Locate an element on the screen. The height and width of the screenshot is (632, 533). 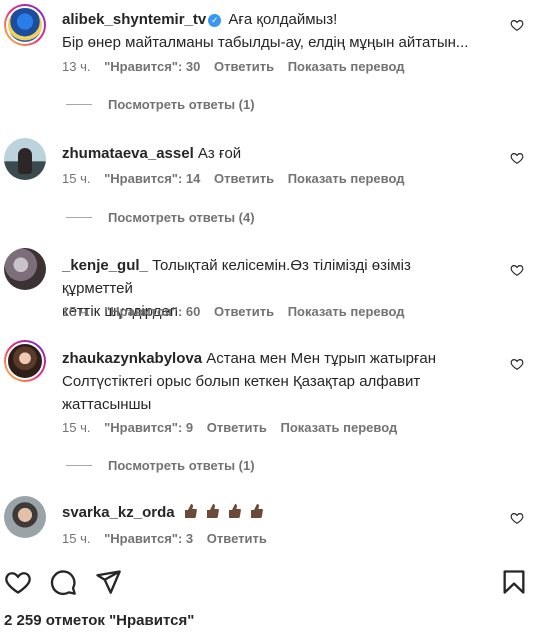
comment-likes: "Нравится": 60 is located at coordinates (152, 311).